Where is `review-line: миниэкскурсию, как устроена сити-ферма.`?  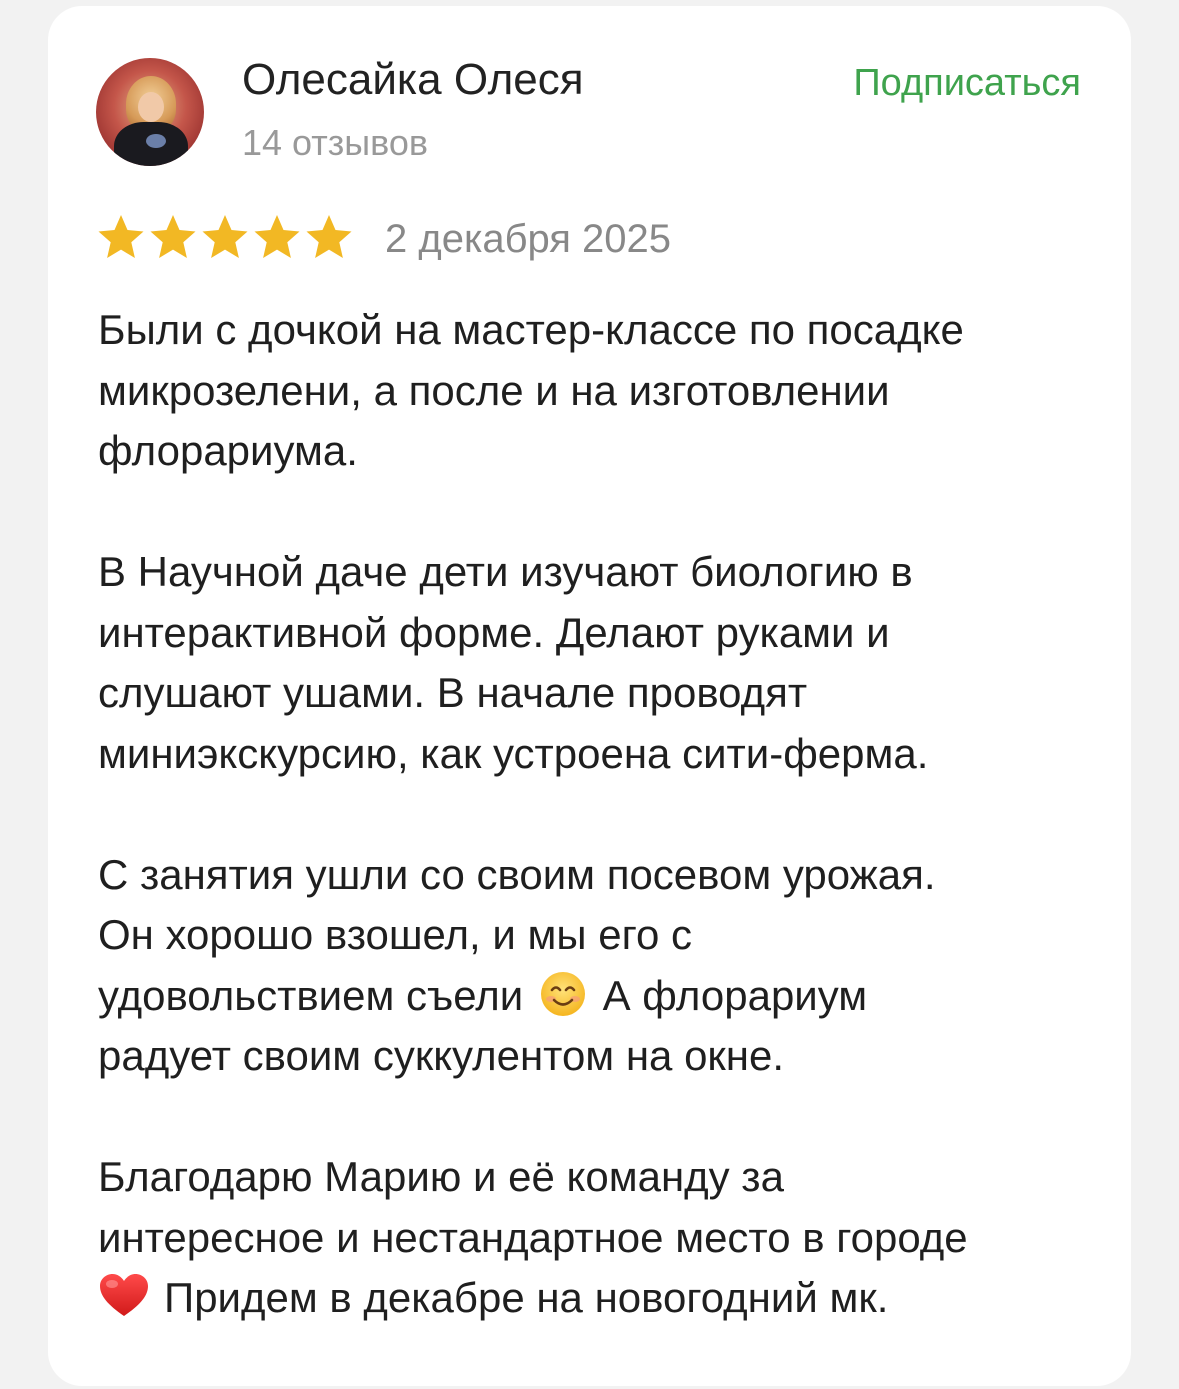
review-line: миниэкскурсию, как устроена сити-ферма. is located at coordinates (513, 753).